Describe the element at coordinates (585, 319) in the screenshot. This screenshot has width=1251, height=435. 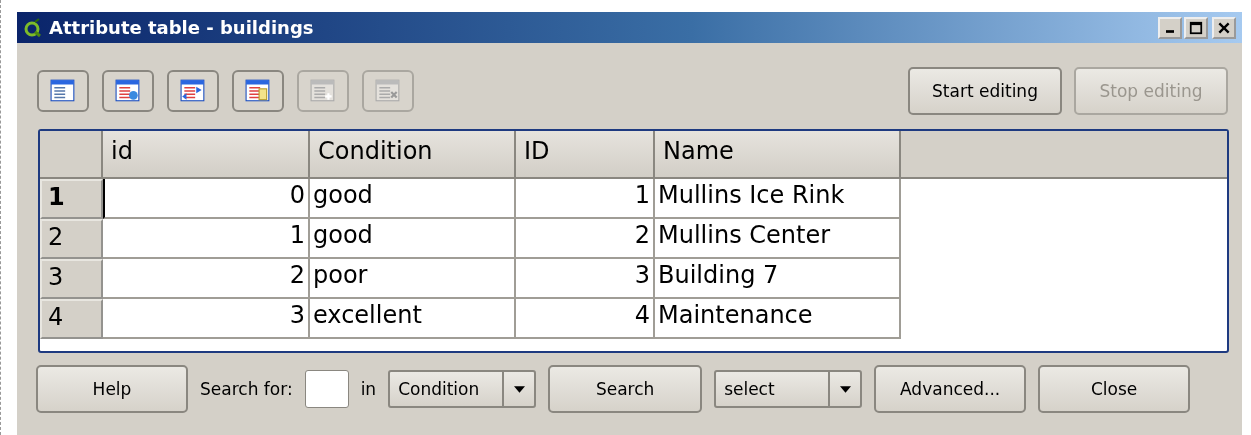
I see `table-cell: 4` at that location.